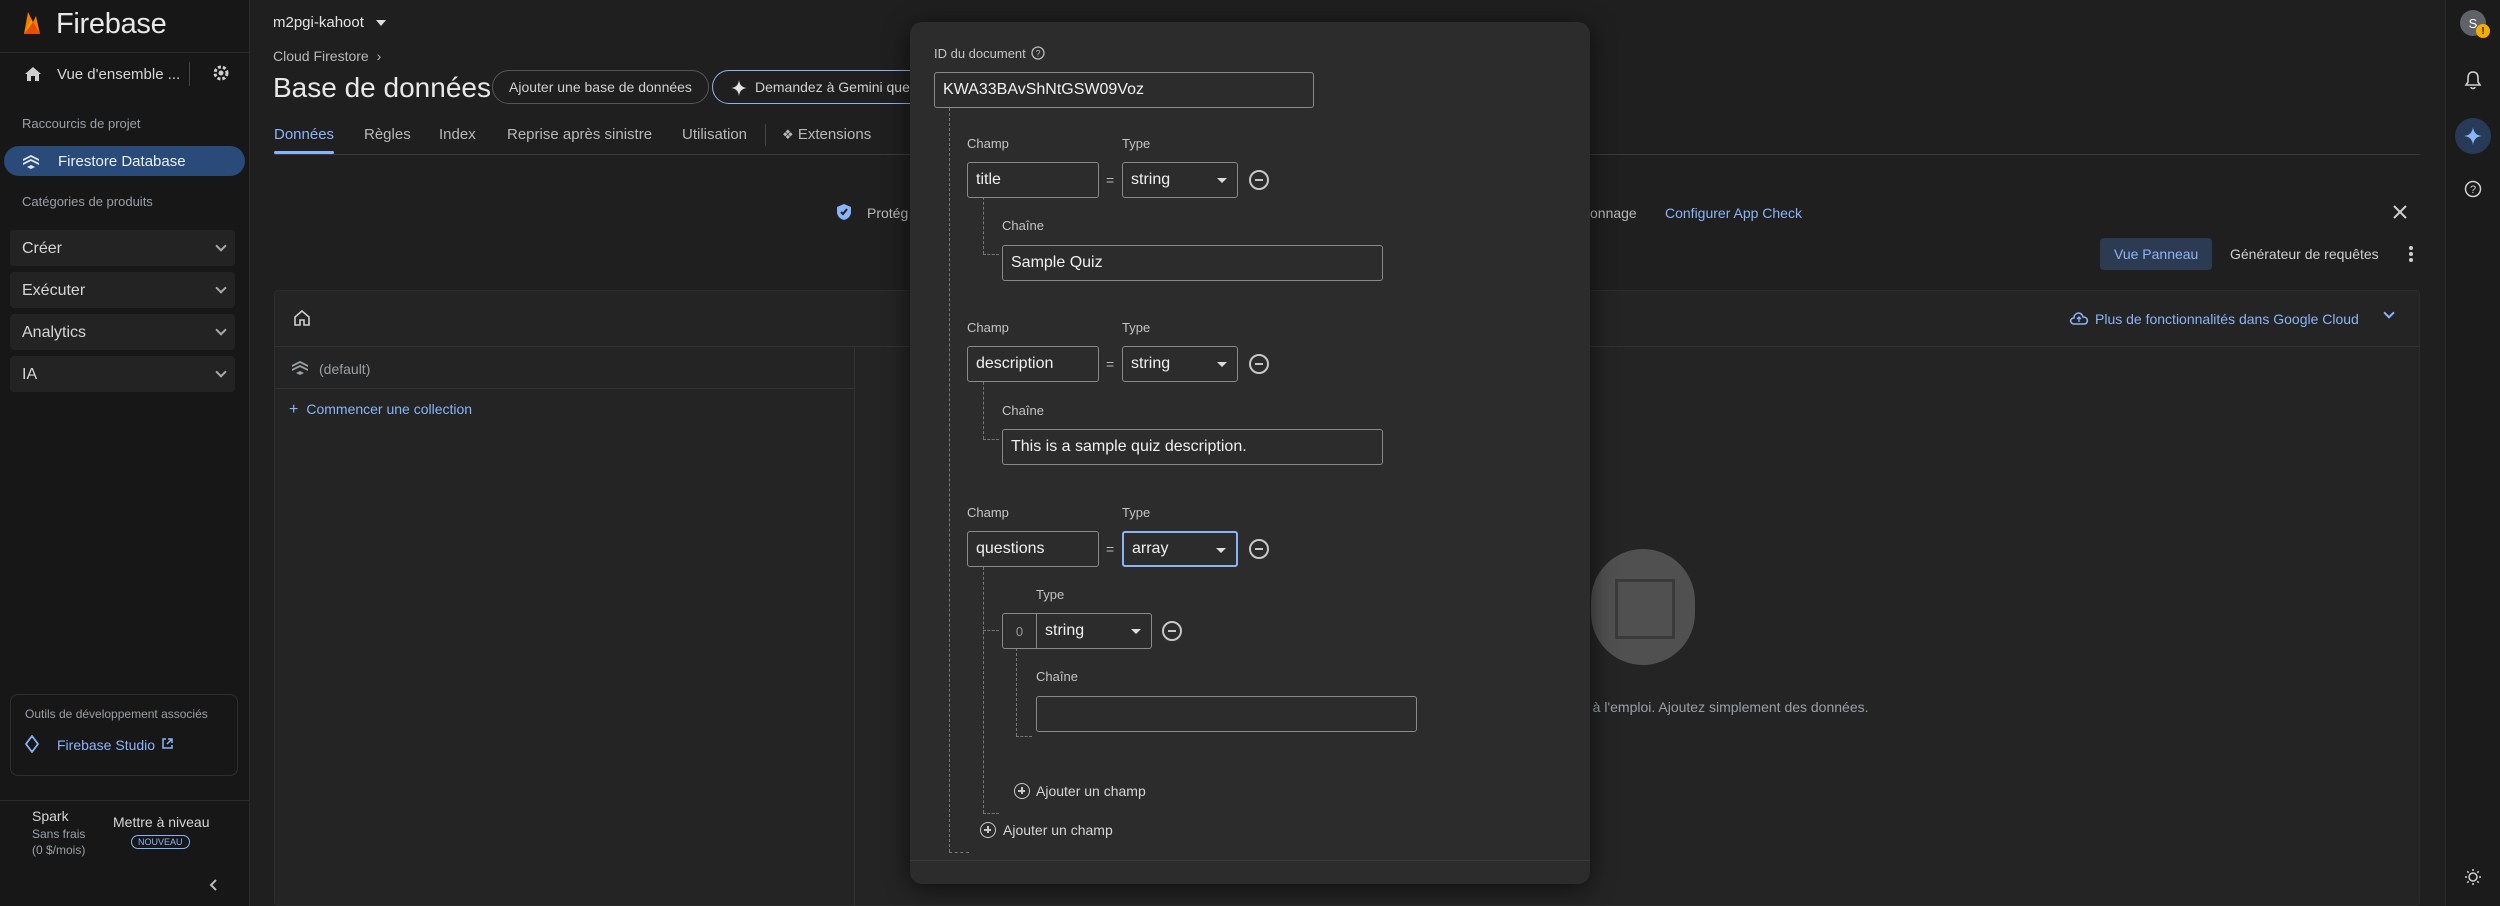 This screenshot has height=906, width=2500. I want to click on configure-app-check-link: Configurer App Check, so click(1733, 213).